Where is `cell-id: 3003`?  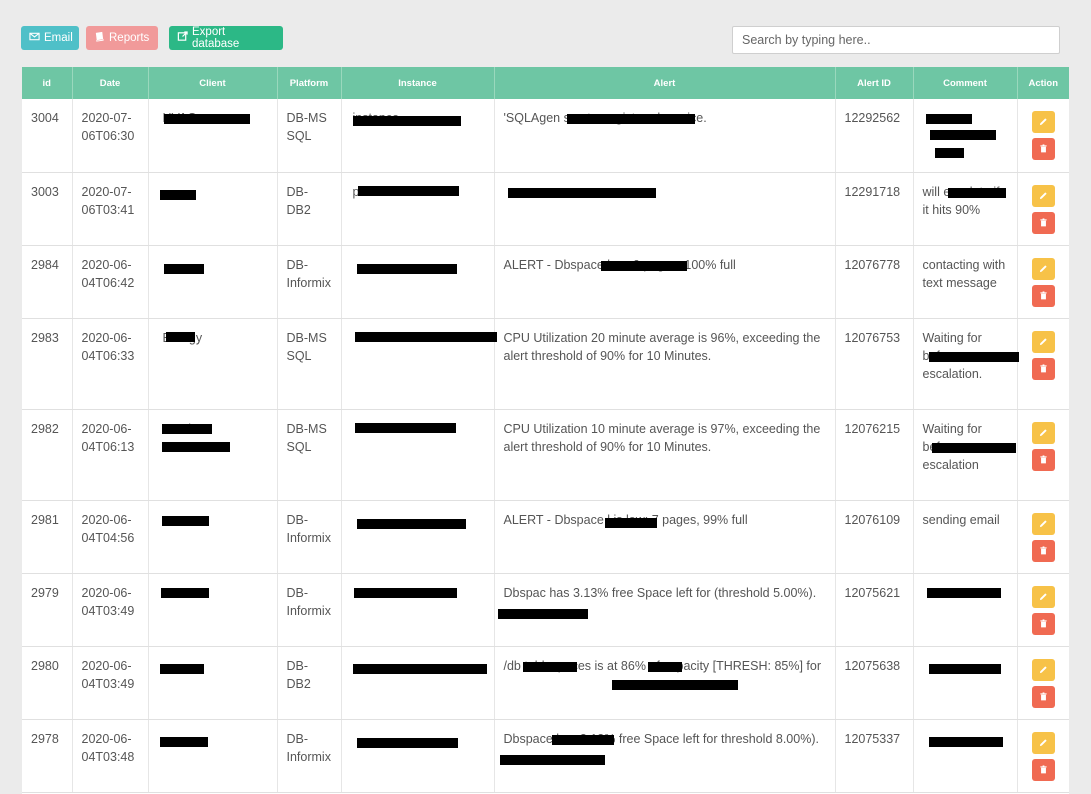
cell-id: 3003 is located at coordinates (47, 209).